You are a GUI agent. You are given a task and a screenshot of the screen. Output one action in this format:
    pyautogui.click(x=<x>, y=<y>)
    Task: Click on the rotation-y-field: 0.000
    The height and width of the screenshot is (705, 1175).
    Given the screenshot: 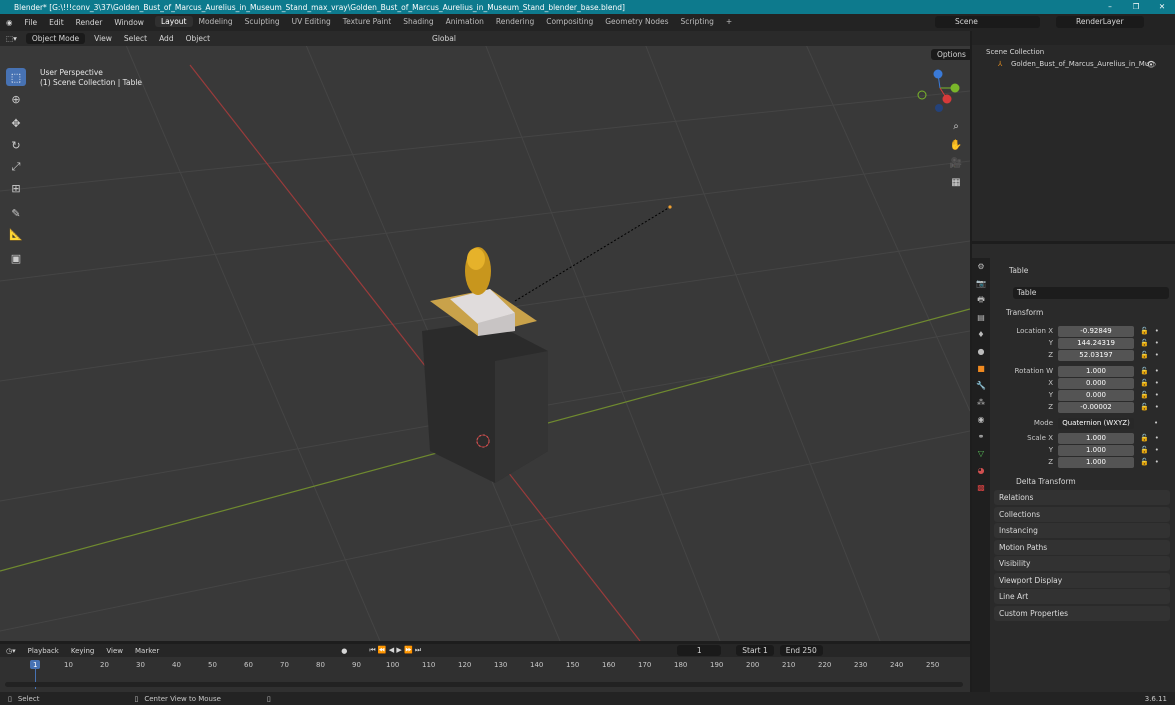 What is the action you would take?
    pyautogui.click(x=1096, y=395)
    